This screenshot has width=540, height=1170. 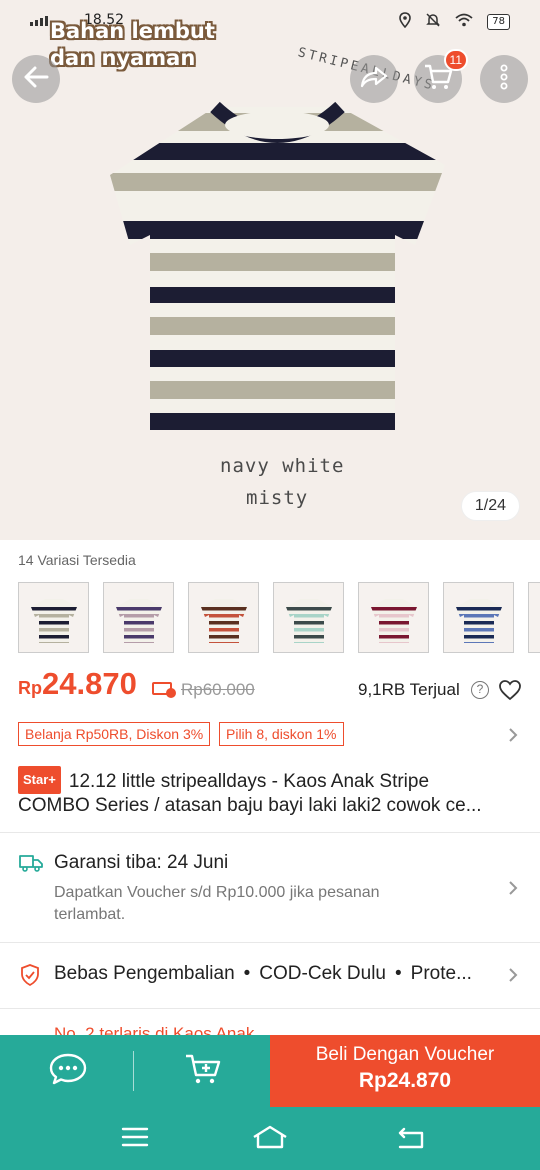 What do you see at coordinates (513, 737) in the screenshot?
I see `vouchers-chevron-right-icon` at bounding box center [513, 737].